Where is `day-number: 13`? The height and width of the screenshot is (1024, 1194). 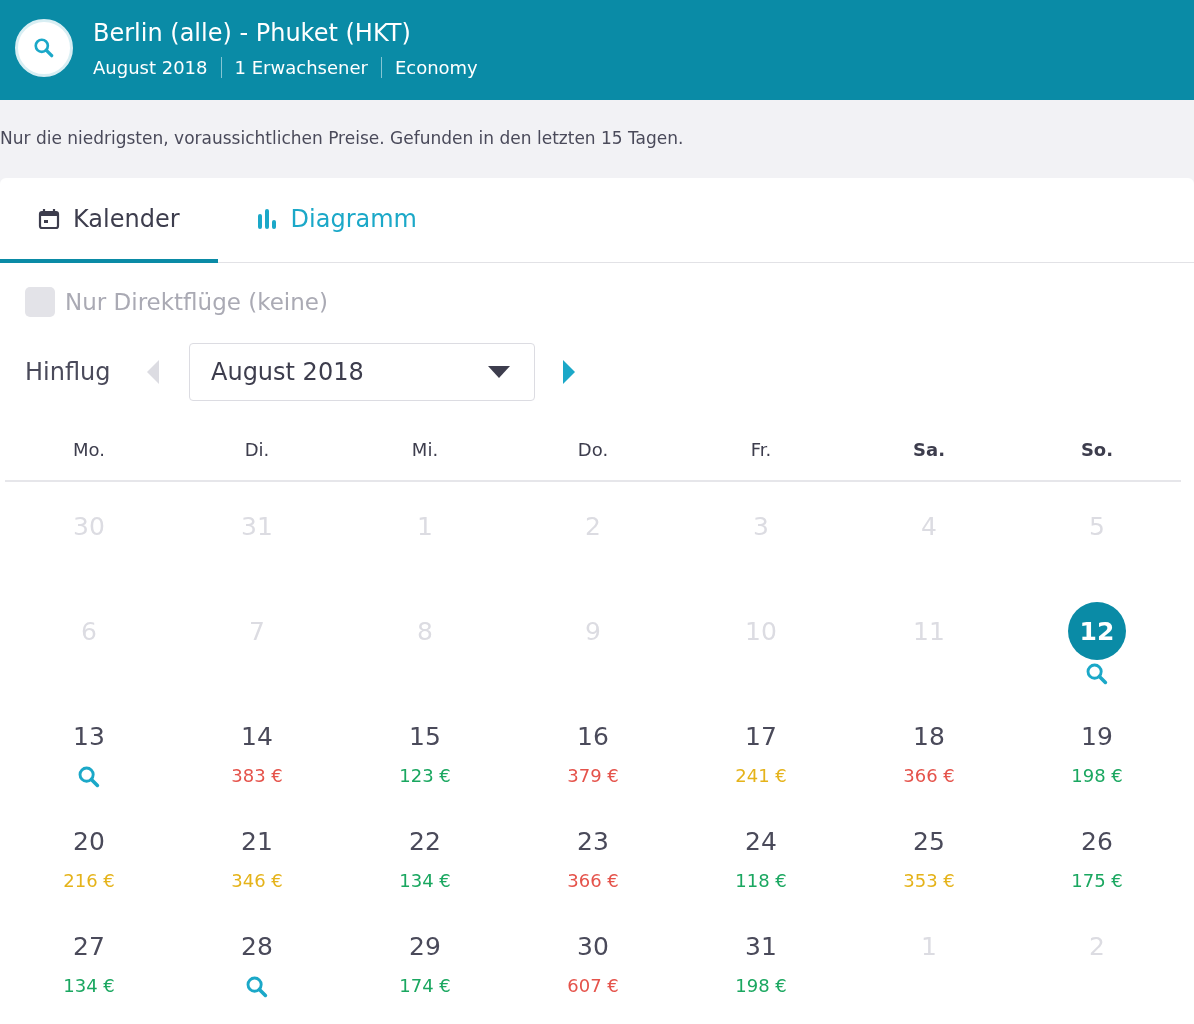 day-number: 13 is located at coordinates (89, 736).